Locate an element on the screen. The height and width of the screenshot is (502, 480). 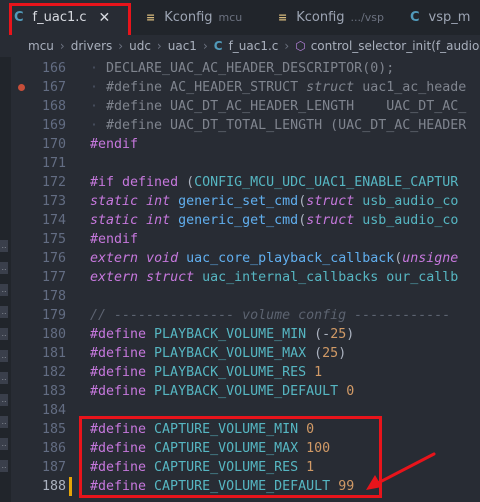
line-number: 173 is located at coordinates (53, 201).